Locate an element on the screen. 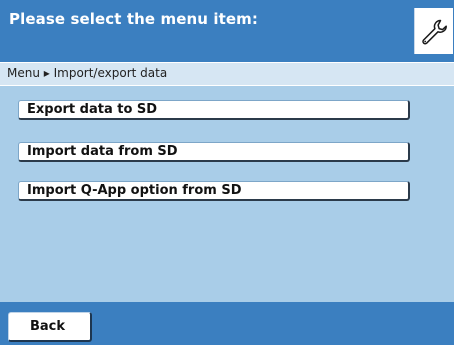 The height and width of the screenshot is (345, 454). menu-item-label: Import Q-App option from SD is located at coordinates (134, 190).